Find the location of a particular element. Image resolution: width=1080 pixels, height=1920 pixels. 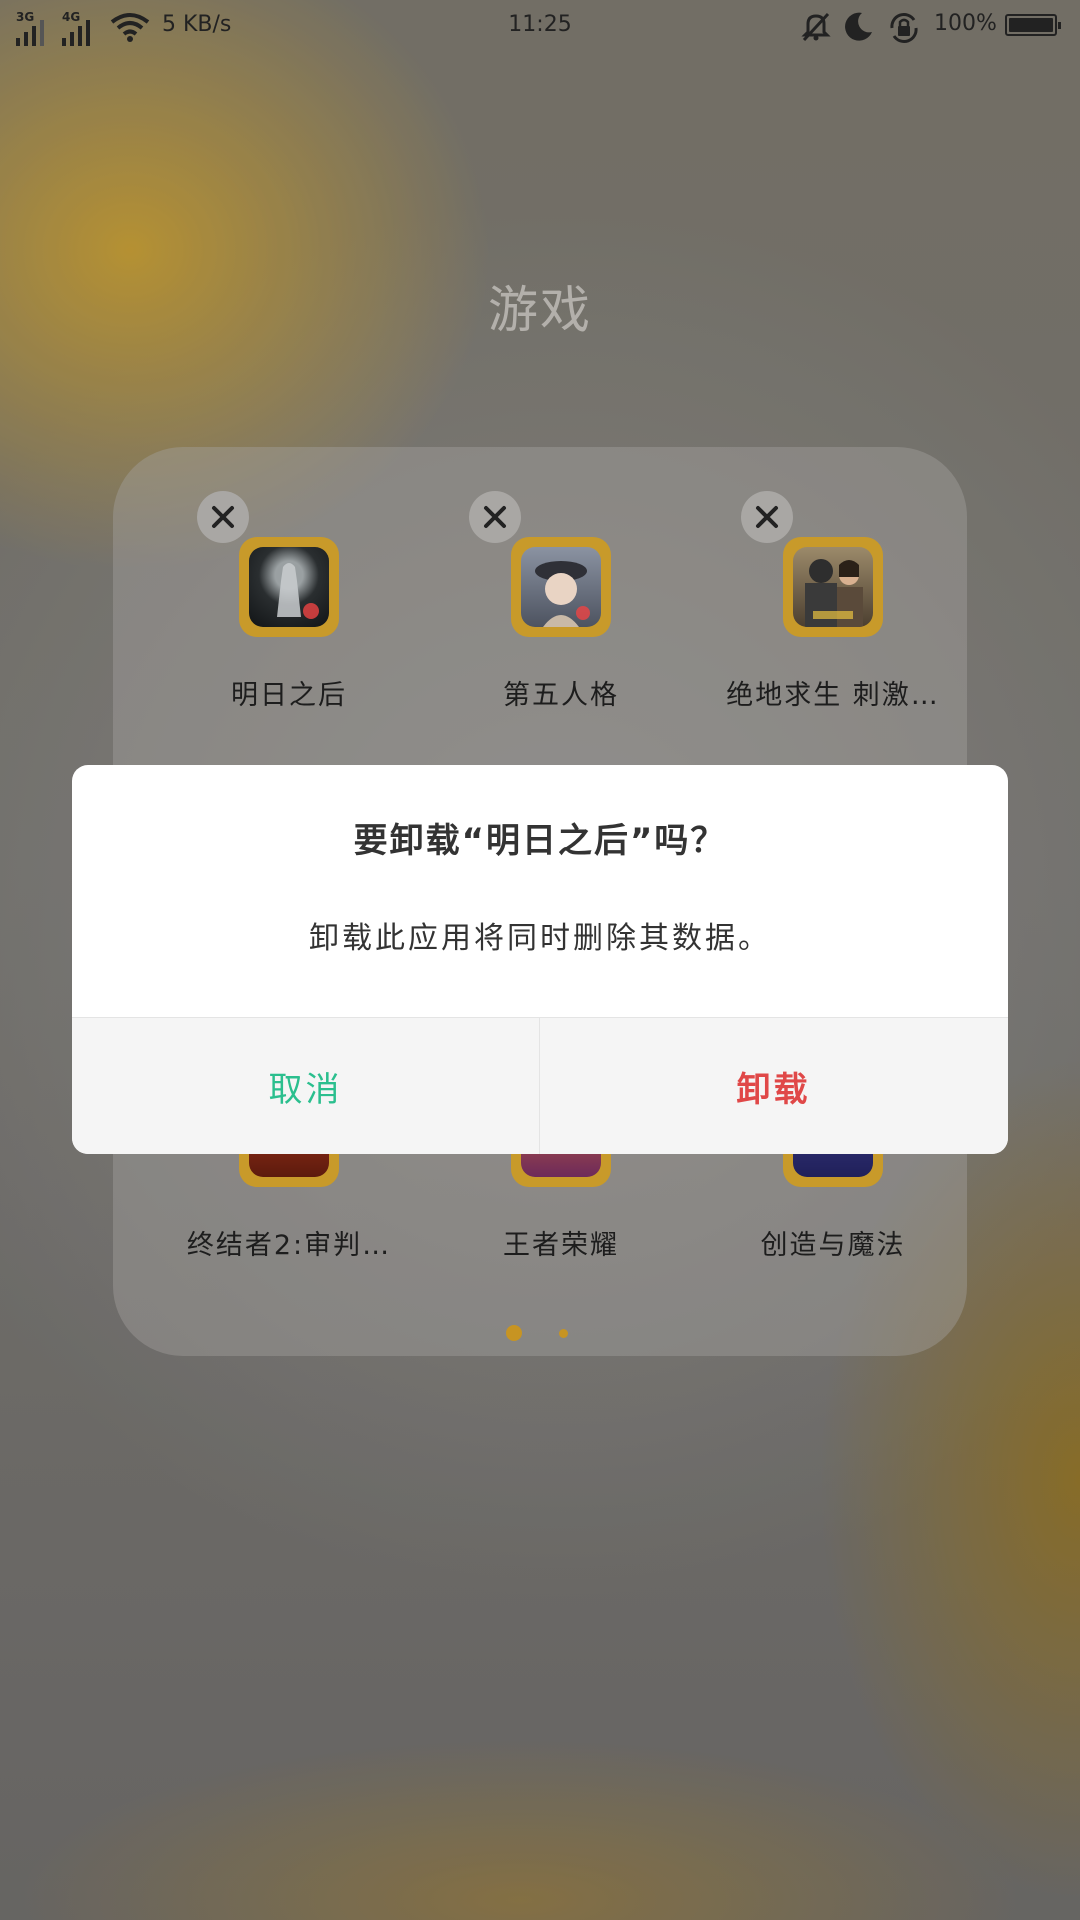

mute-icon is located at coordinates (816, 27).